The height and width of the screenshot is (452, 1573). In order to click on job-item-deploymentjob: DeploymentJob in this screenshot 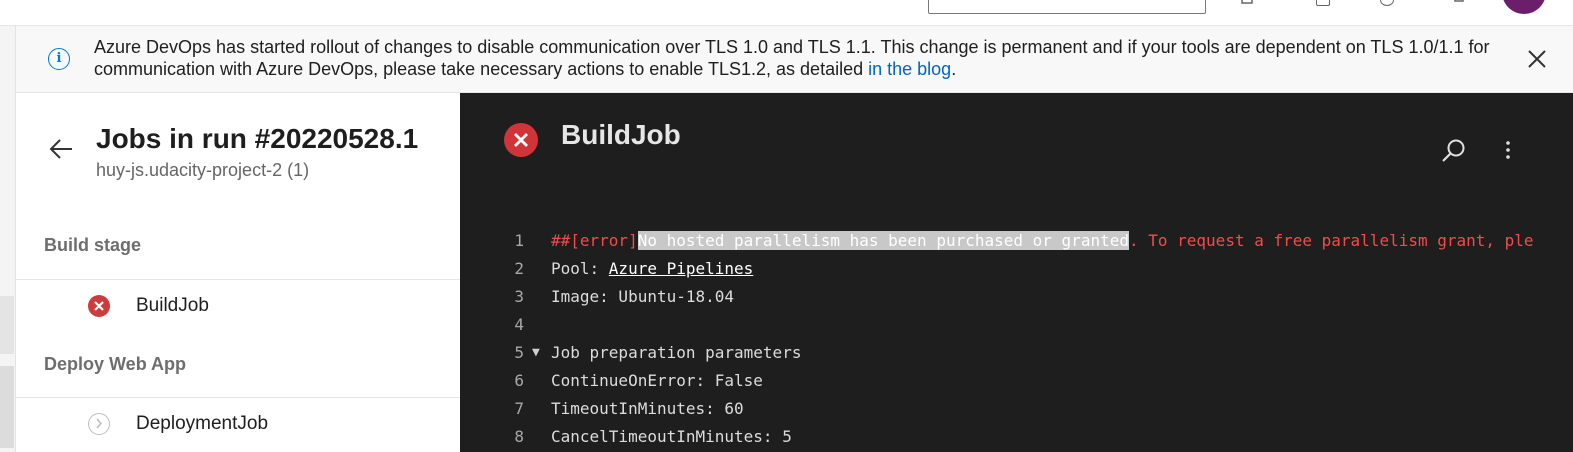, I will do `click(238, 424)`.